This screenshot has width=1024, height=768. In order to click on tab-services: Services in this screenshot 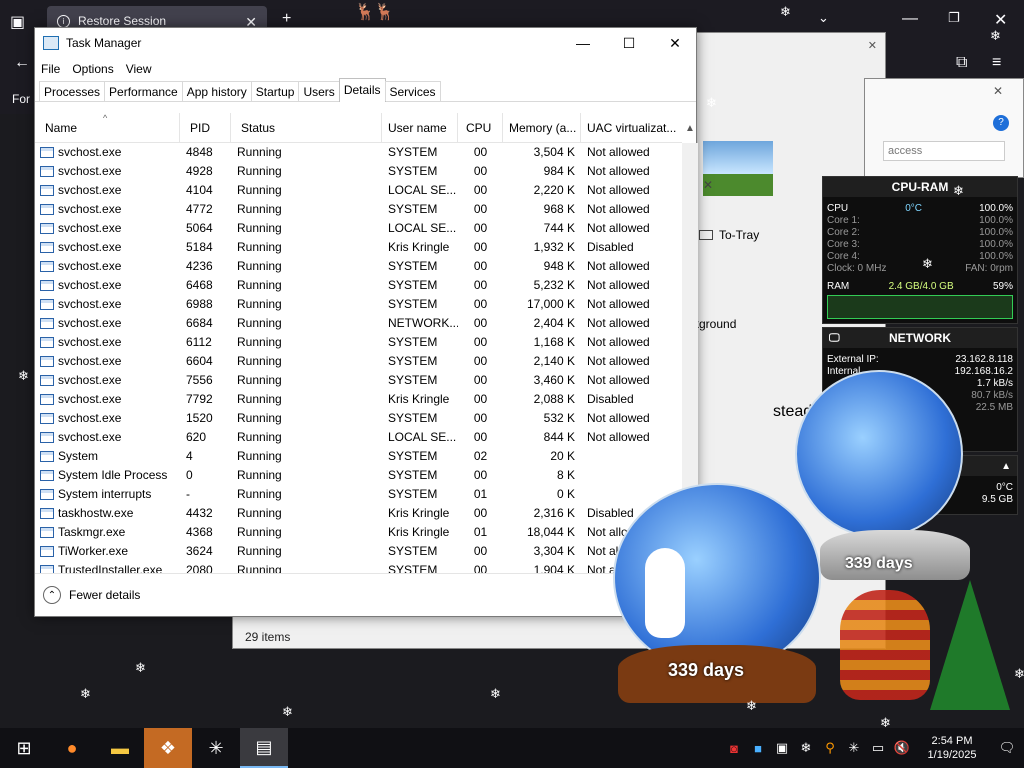, I will do `click(412, 91)`.